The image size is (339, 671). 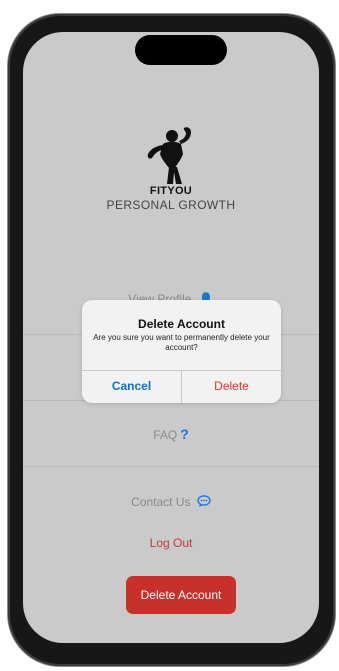 I want to click on menu-divider, so click(x=171, y=466).